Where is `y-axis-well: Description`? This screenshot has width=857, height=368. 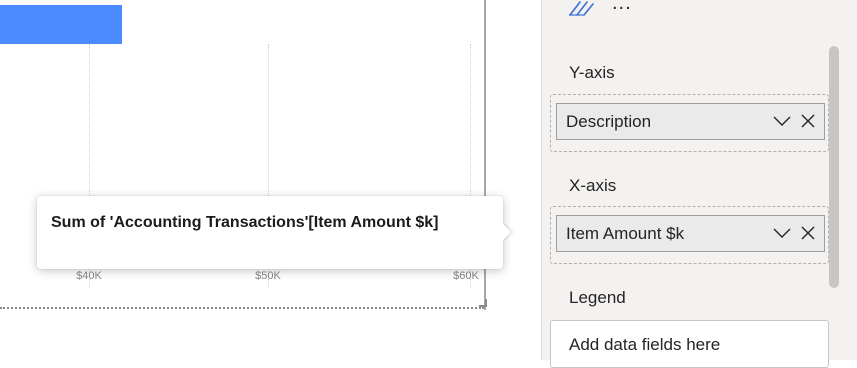
y-axis-well: Description is located at coordinates (689, 123).